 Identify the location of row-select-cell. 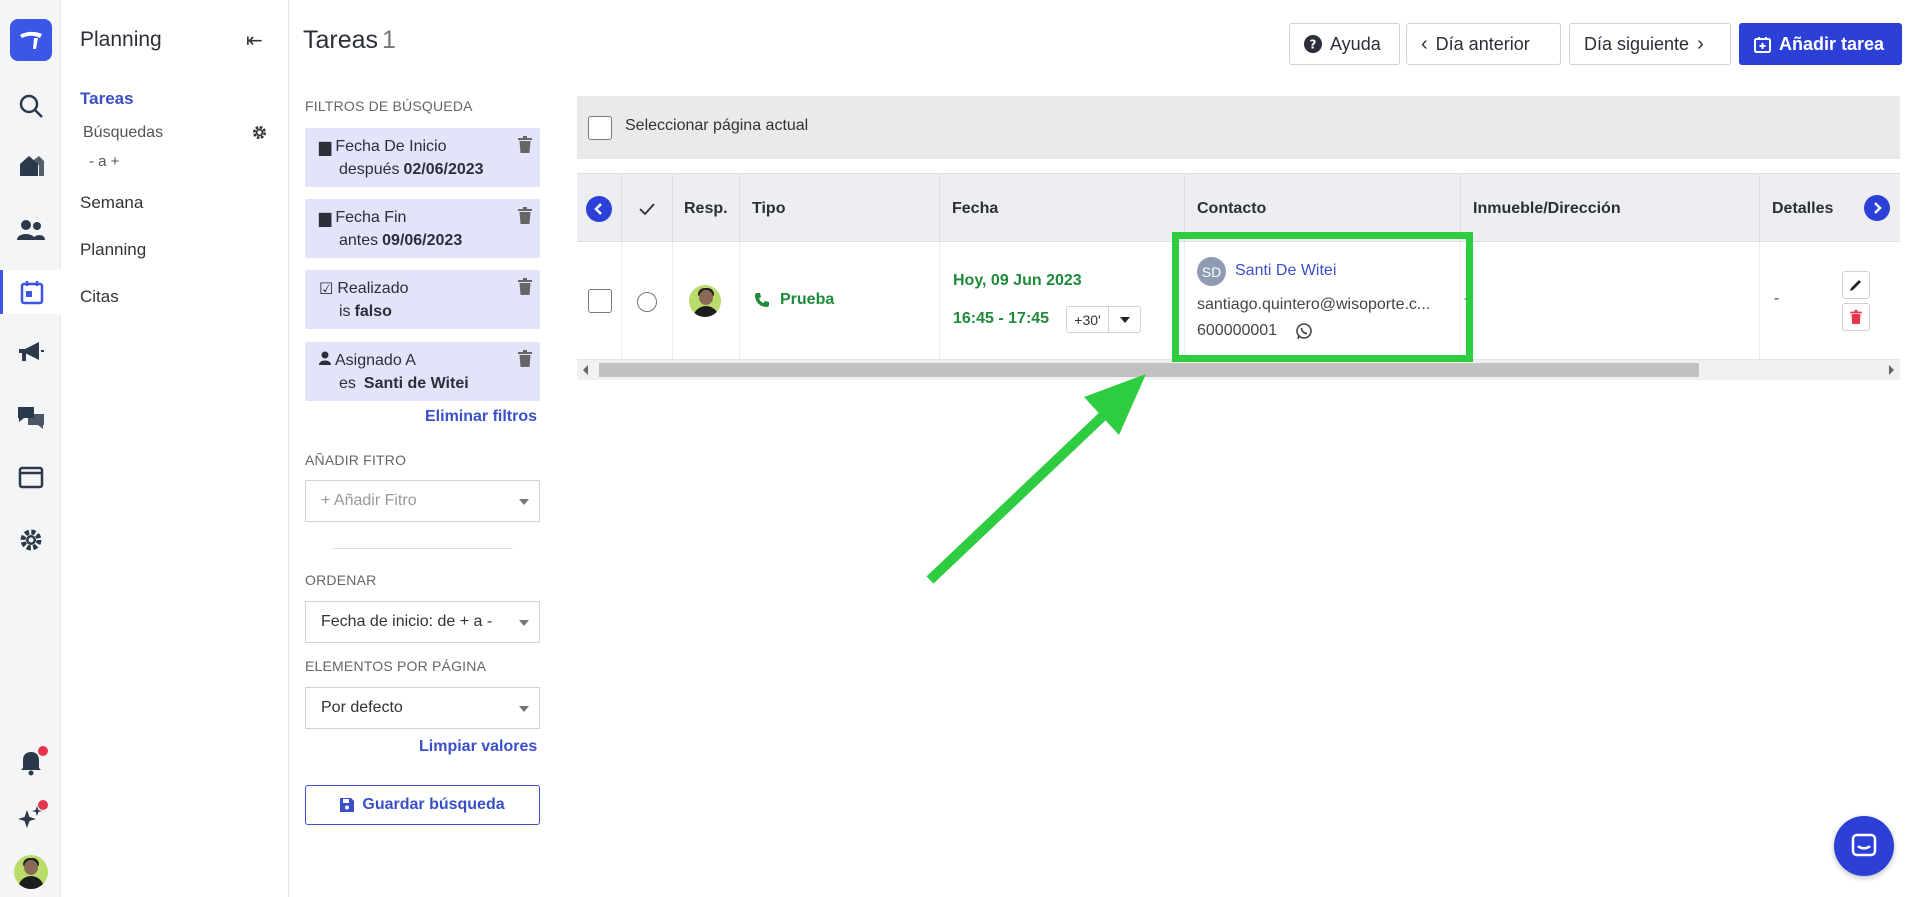
(599, 301).